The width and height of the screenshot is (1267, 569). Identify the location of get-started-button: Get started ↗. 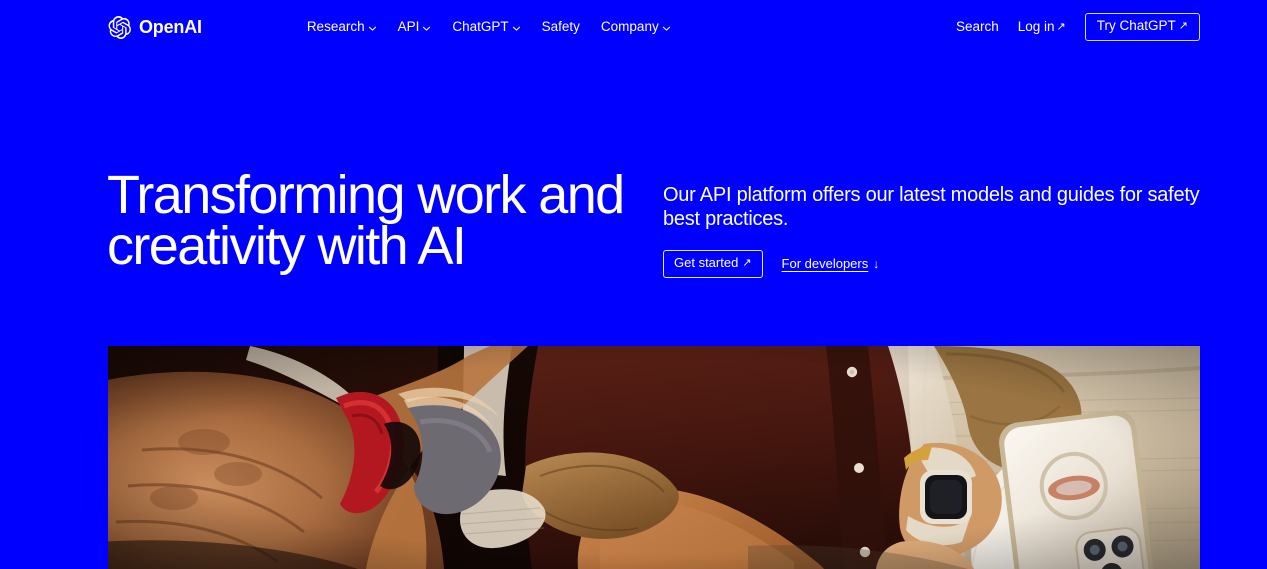
(713, 264).